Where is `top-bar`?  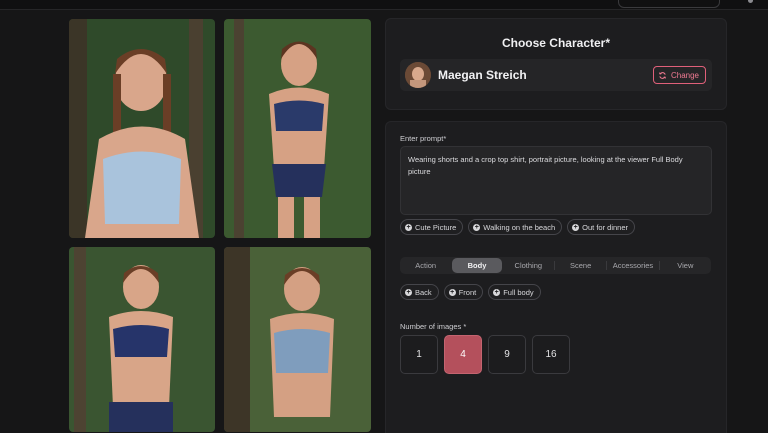 top-bar is located at coordinates (384, 5).